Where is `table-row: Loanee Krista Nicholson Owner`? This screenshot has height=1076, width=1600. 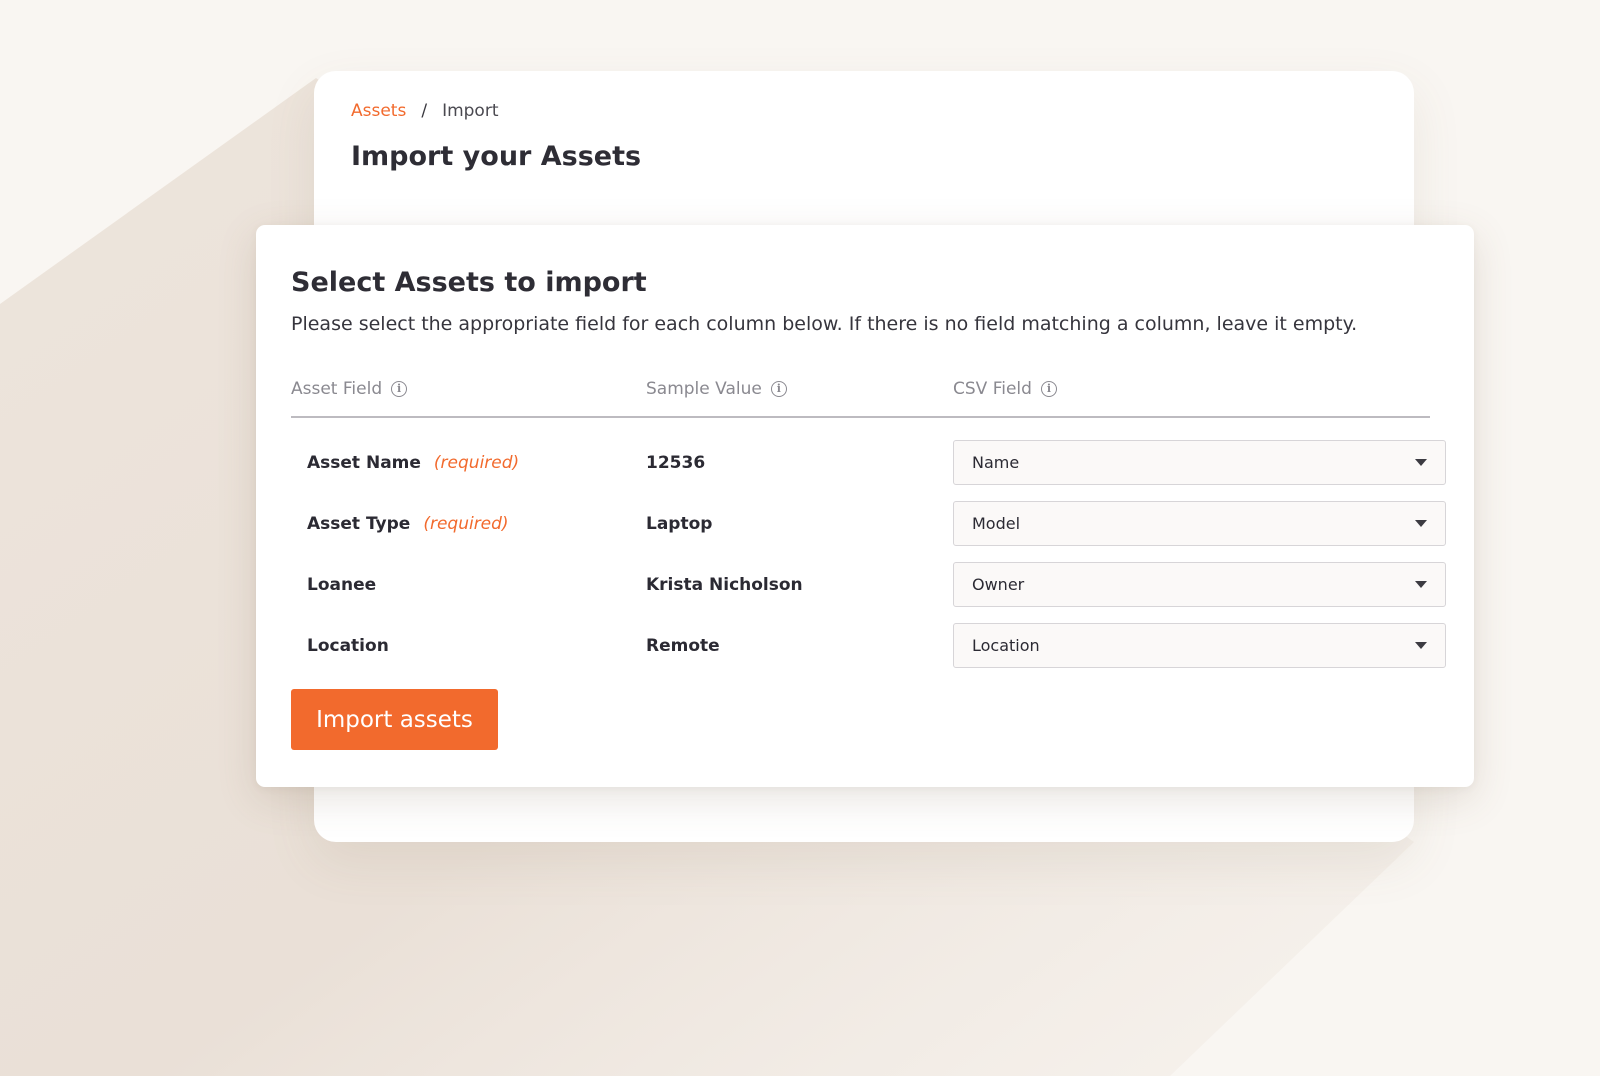
table-row: Loanee Krista Nicholson Owner is located at coordinates (868, 585).